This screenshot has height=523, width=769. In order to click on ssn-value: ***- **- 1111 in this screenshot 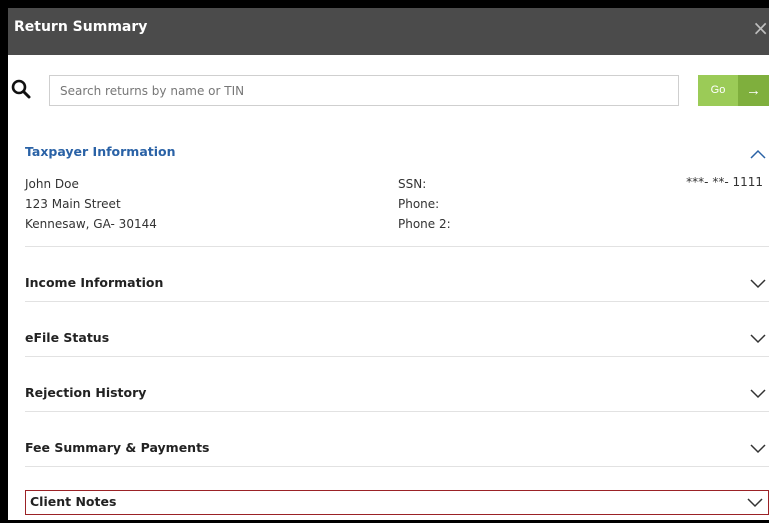, I will do `click(724, 182)`.